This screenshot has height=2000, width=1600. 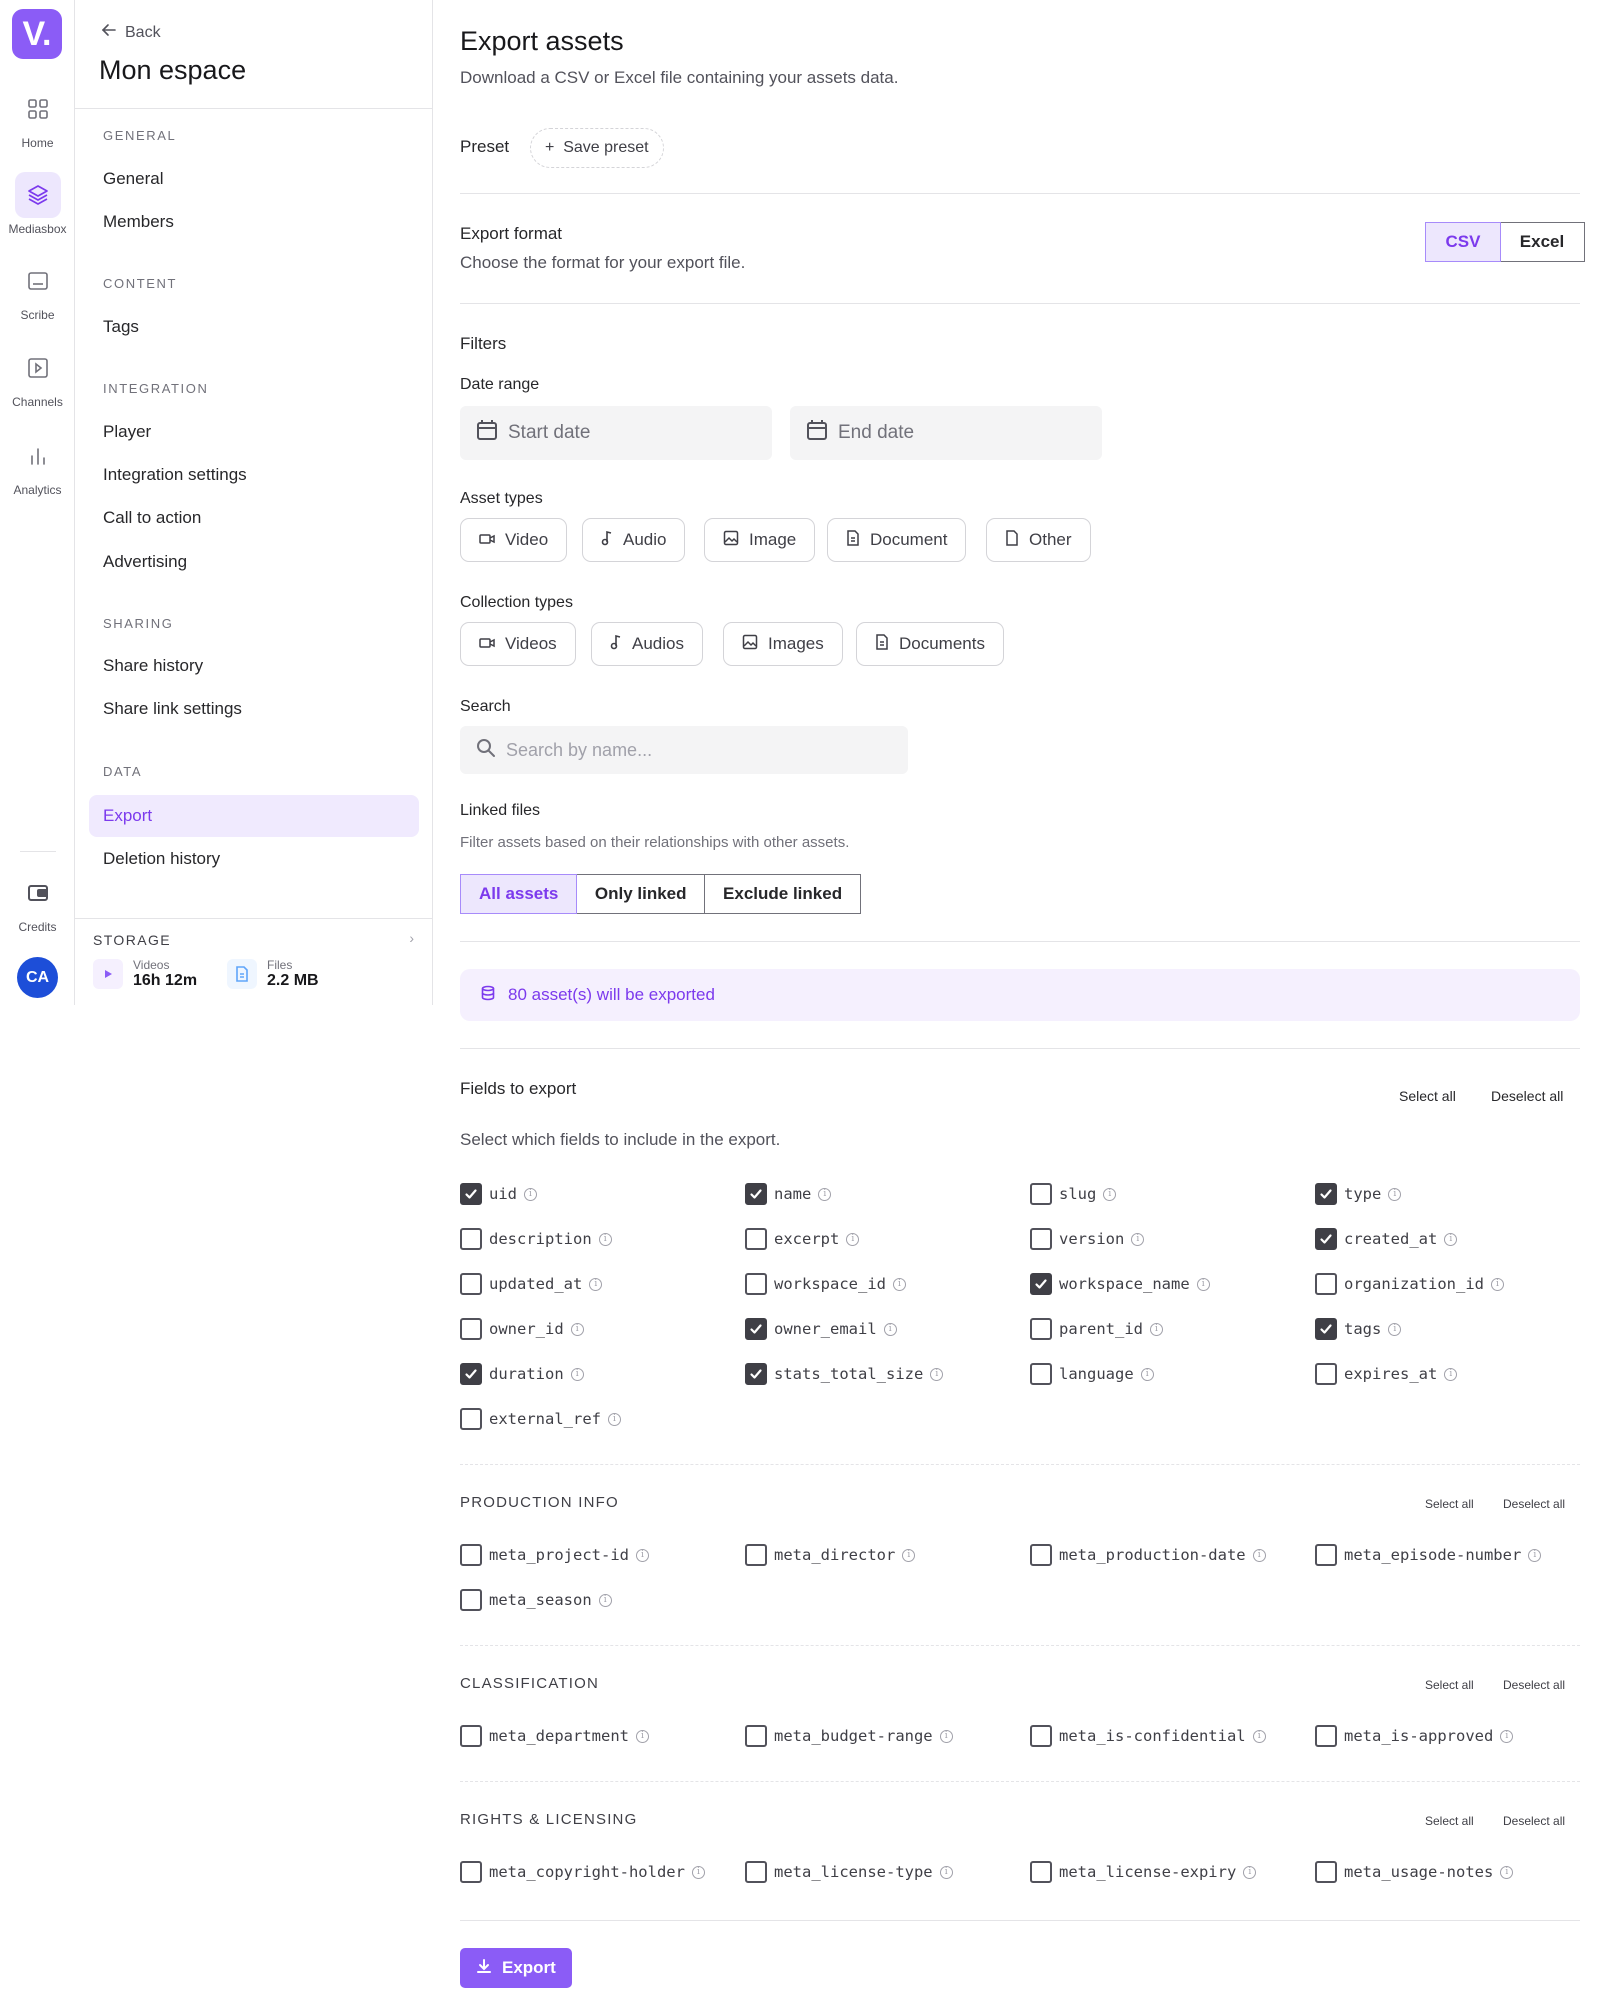 What do you see at coordinates (696, 750) in the screenshot?
I see `search-input` at bounding box center [696, 750].